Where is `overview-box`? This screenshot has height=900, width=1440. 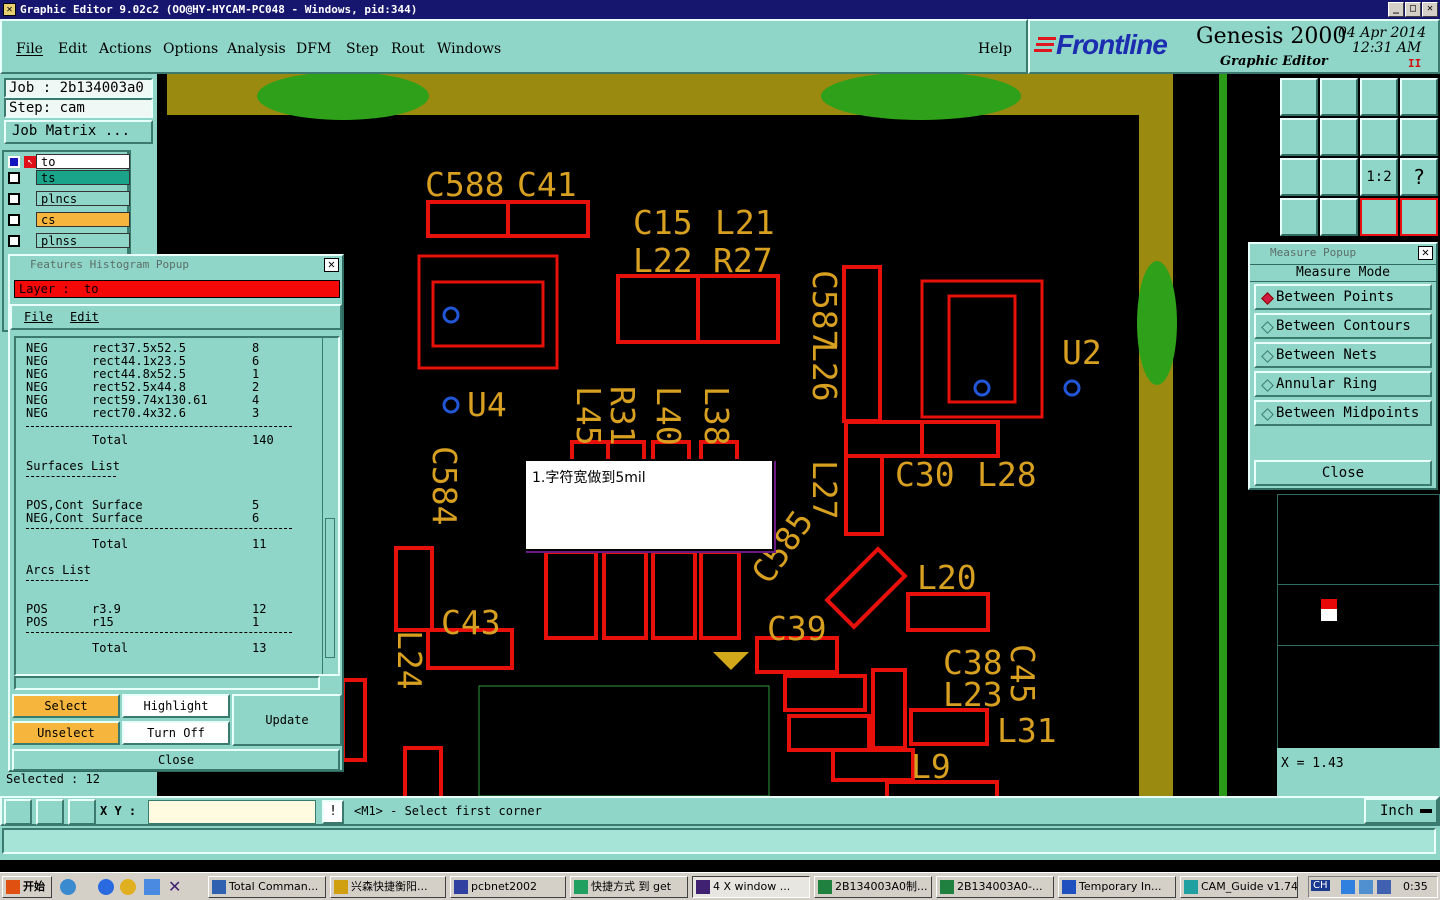 overview-box is located at coordinates (1358, 615).